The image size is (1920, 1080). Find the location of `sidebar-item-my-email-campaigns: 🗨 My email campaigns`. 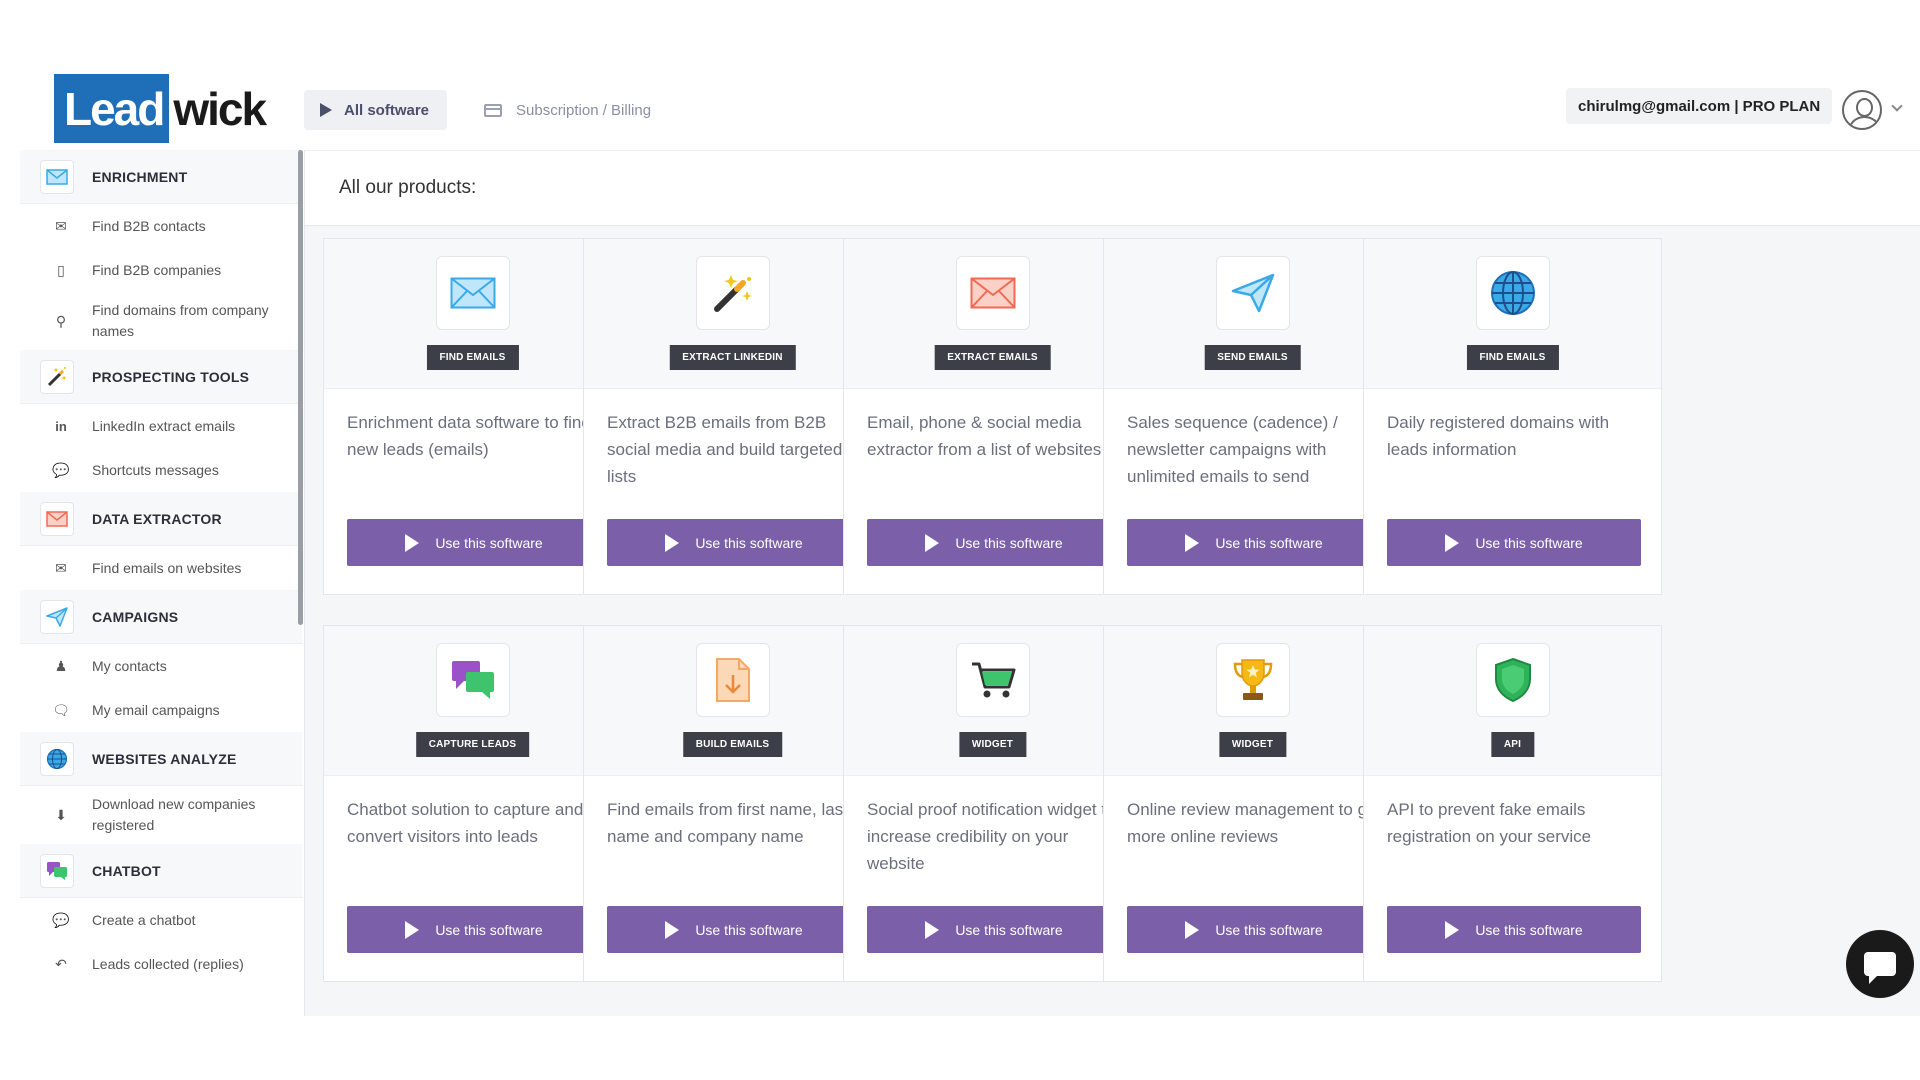

sidebar-item-my-email-campaigns: 🗨 My email campaigns is located at coordinates (161, 710).